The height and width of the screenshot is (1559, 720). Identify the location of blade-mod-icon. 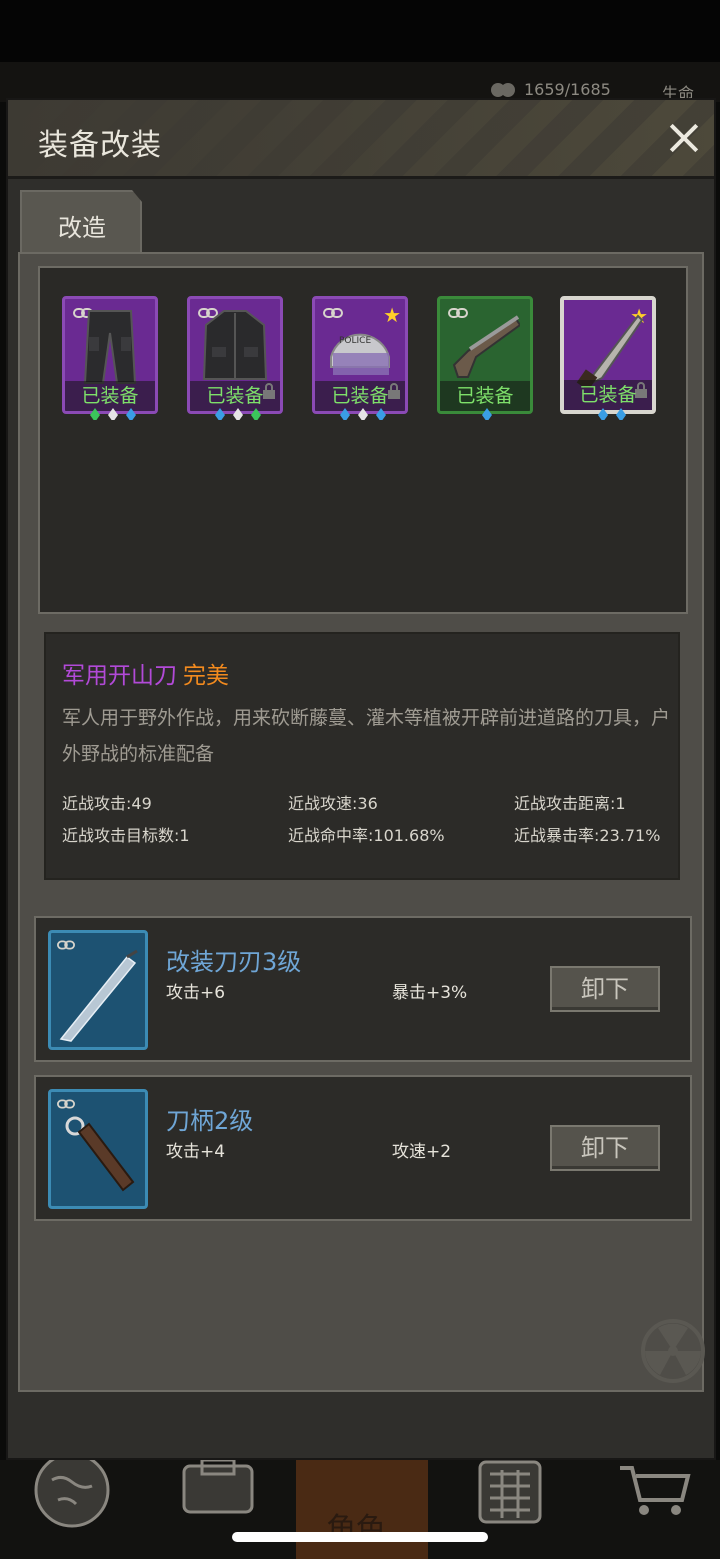
(98, 990).